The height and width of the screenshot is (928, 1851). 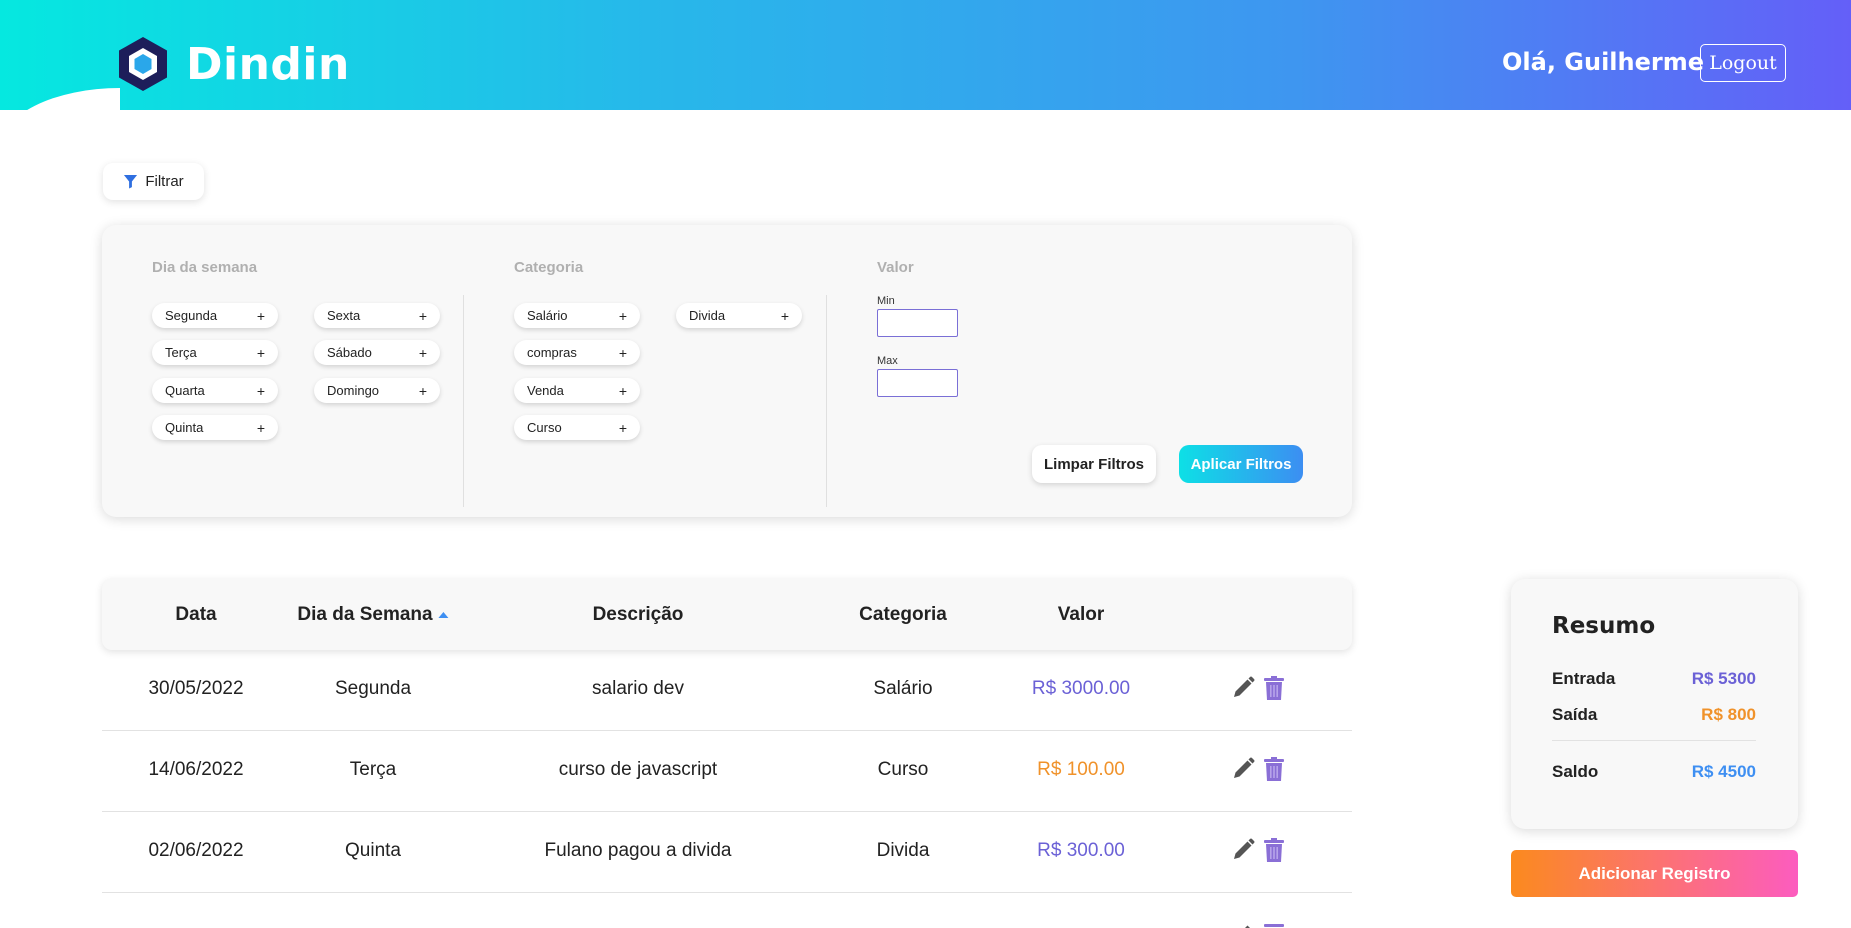 I want to click on chip-salario: Salário +, so click(x=577, y=315).